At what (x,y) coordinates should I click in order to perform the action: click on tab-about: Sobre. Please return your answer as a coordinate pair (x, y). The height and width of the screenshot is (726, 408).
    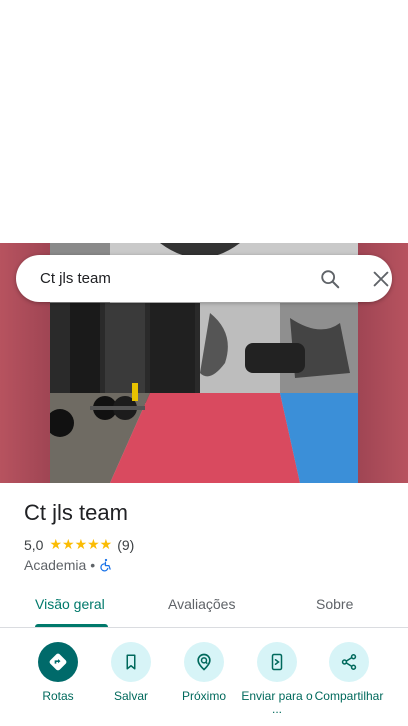
    Looking at the image, I should click on (334, 604).